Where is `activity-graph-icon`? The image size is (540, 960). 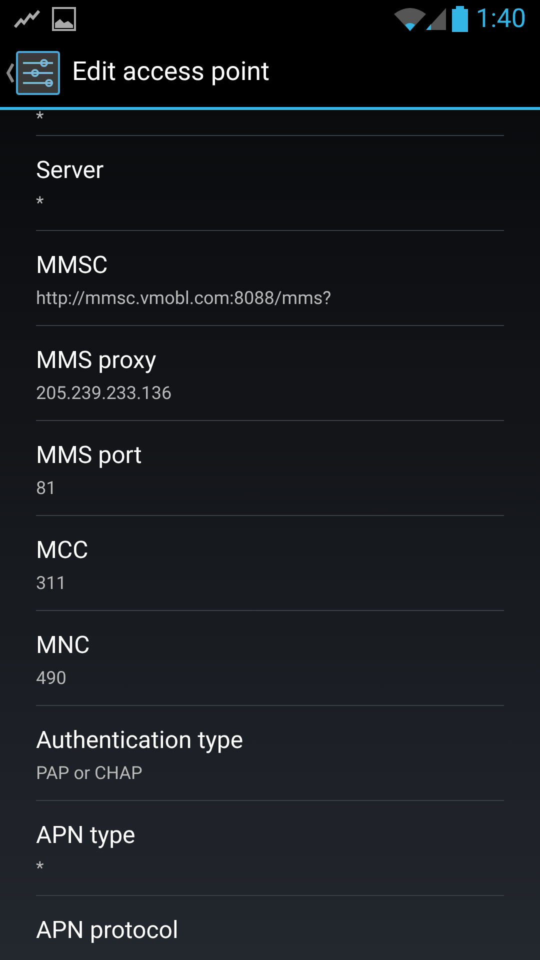
activity-graph-icon is located at coordinates (27, 19).